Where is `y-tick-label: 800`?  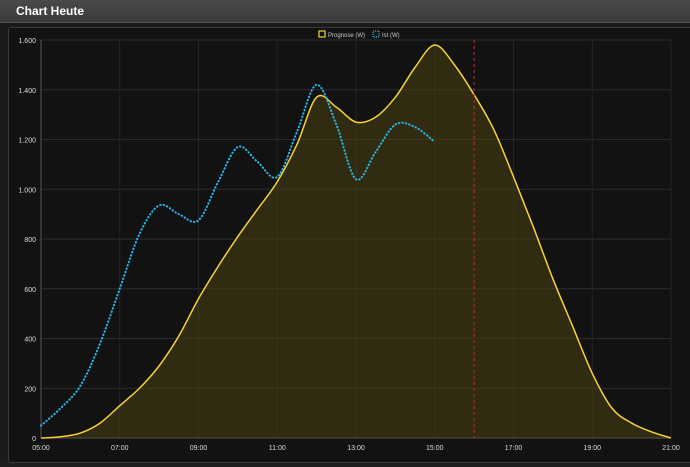 y-tick-label: 800 is located at coordinates (30, 240).